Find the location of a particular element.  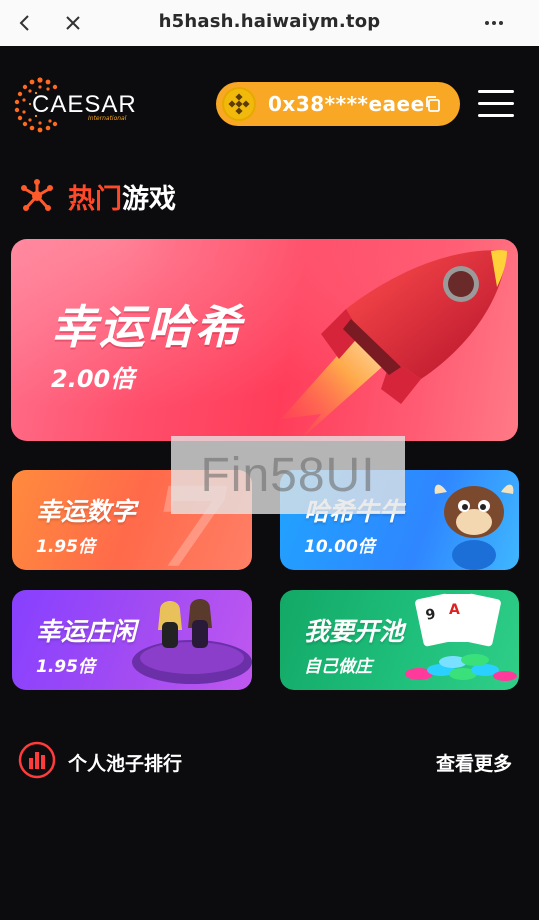

app-header: CAESAR International 0x38****eaee is located at coordinates (269, 101).